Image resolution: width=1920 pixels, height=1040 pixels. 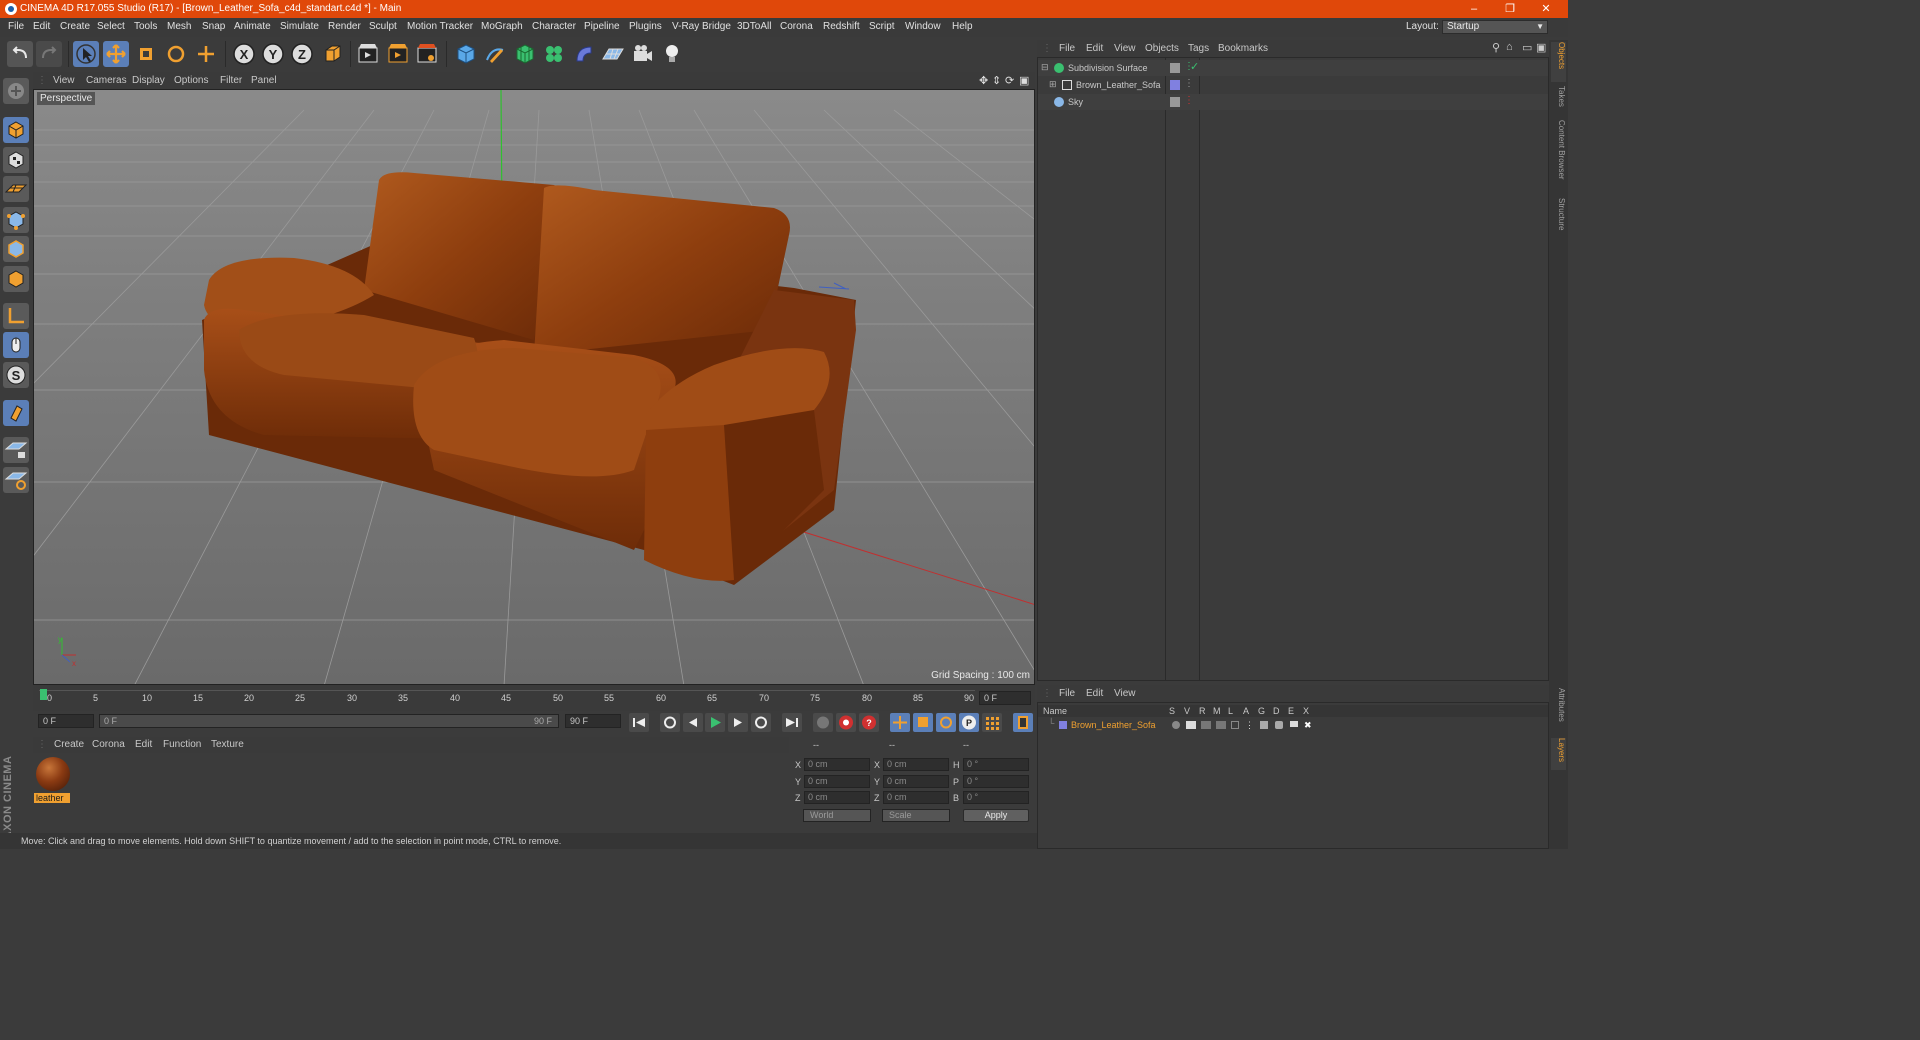 I want to click on size-z-field: 0 cm, so click(x=916, y=797).